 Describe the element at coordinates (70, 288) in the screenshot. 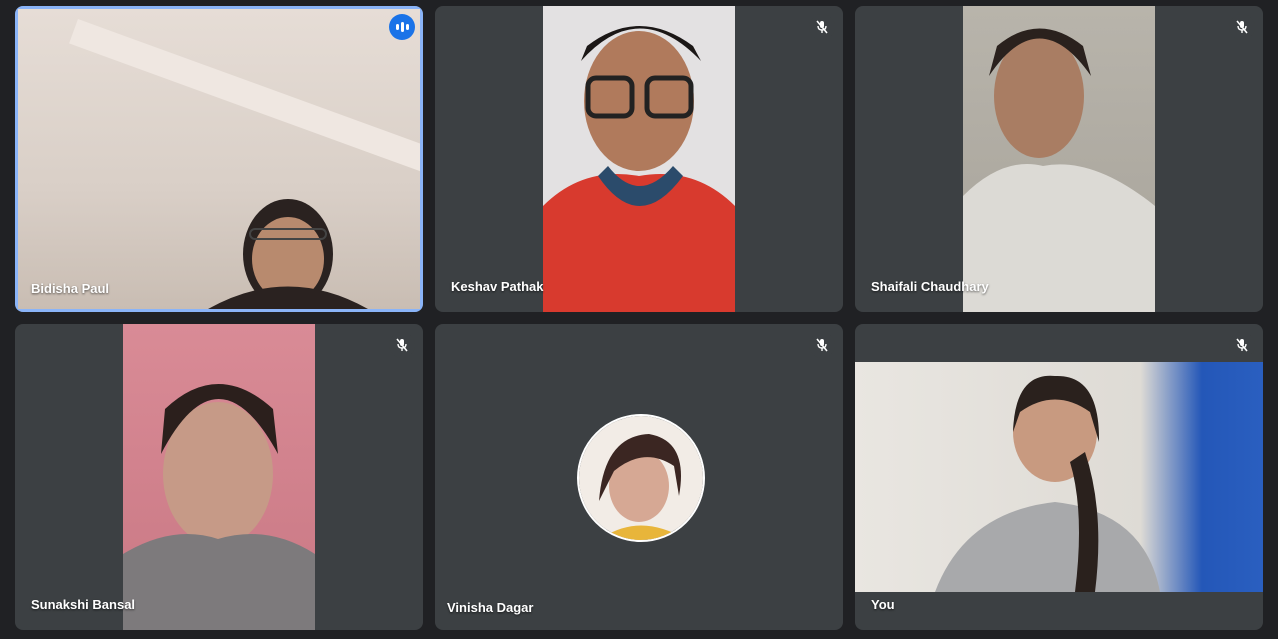

I see `participant-name: Bidisha Paul` at that location.